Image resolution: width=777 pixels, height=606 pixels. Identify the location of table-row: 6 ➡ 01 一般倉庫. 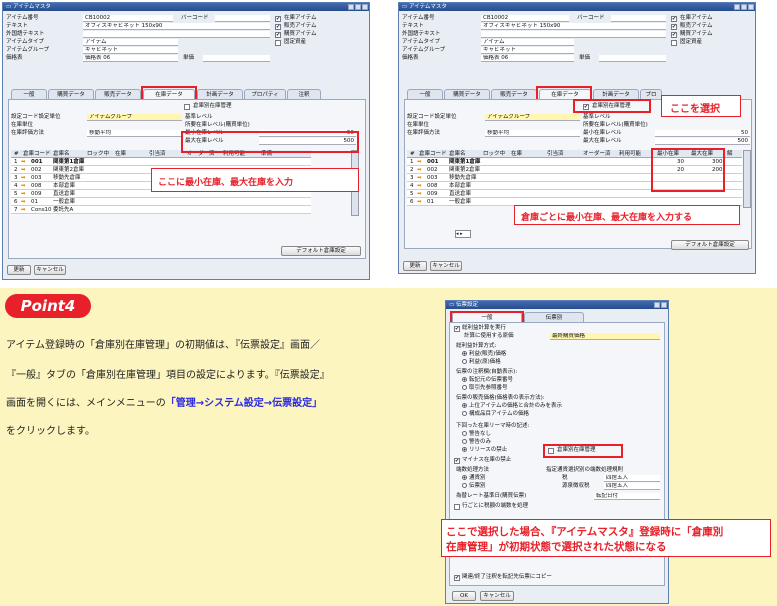
(161, 202).